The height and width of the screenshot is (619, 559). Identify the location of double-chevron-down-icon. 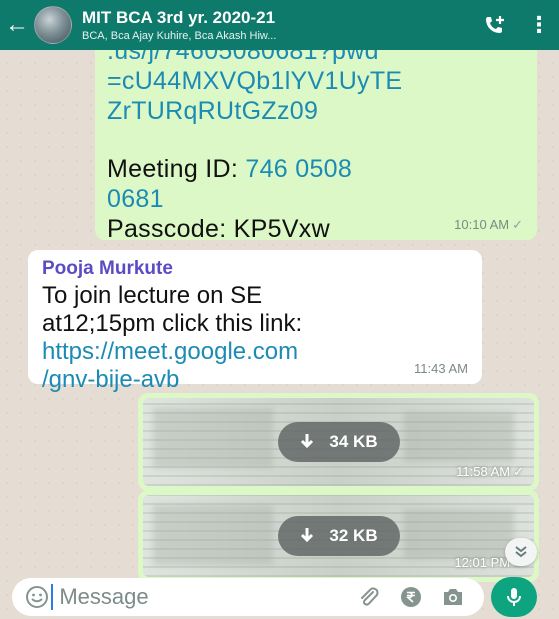
(521, 552).